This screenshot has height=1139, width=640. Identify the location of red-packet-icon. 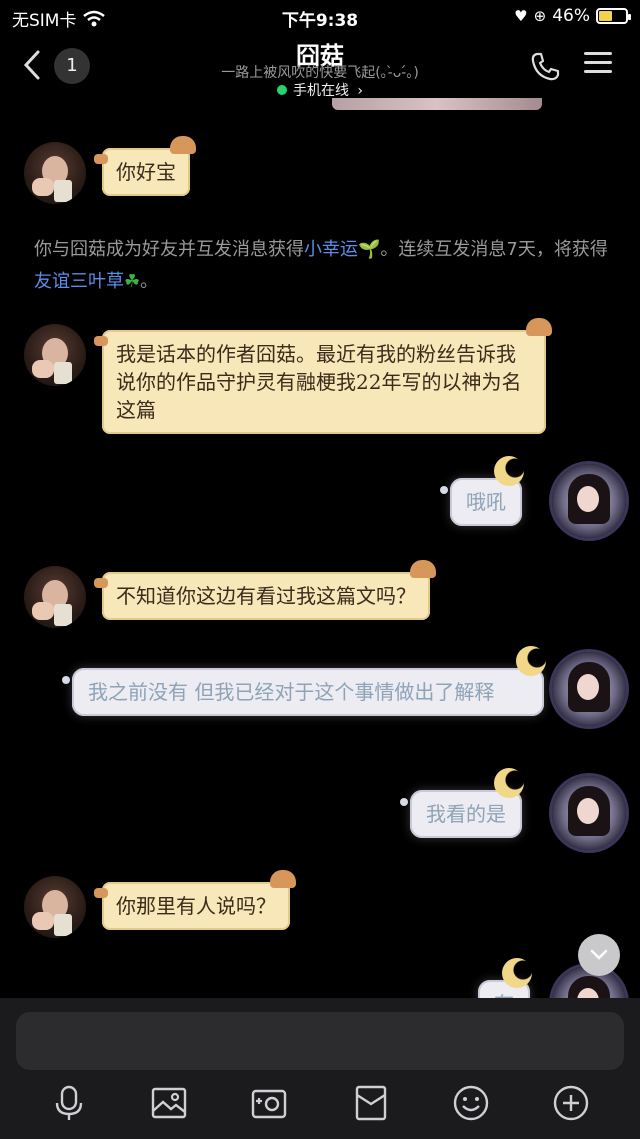
(371, 1103).